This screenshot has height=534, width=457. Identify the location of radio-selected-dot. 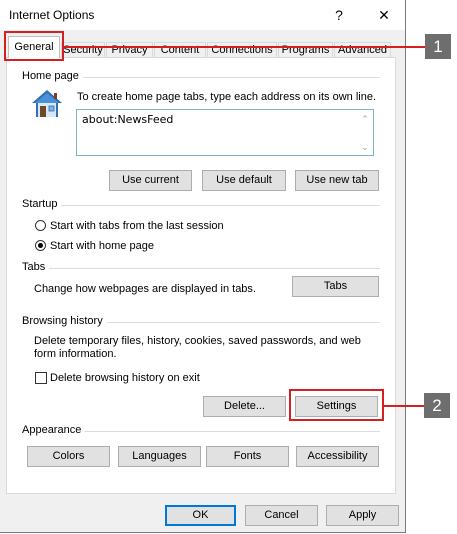
(40, 245).